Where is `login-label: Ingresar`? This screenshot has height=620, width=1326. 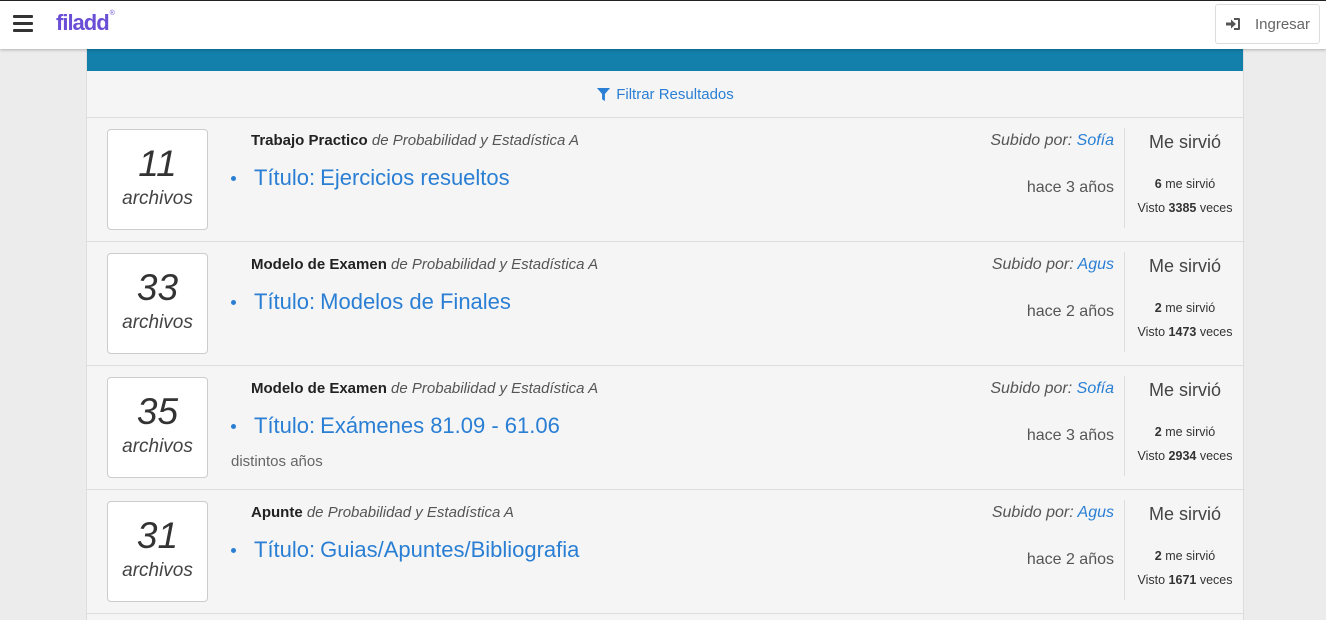 login-label: Ingresar is located at coordinates (1282, 24).